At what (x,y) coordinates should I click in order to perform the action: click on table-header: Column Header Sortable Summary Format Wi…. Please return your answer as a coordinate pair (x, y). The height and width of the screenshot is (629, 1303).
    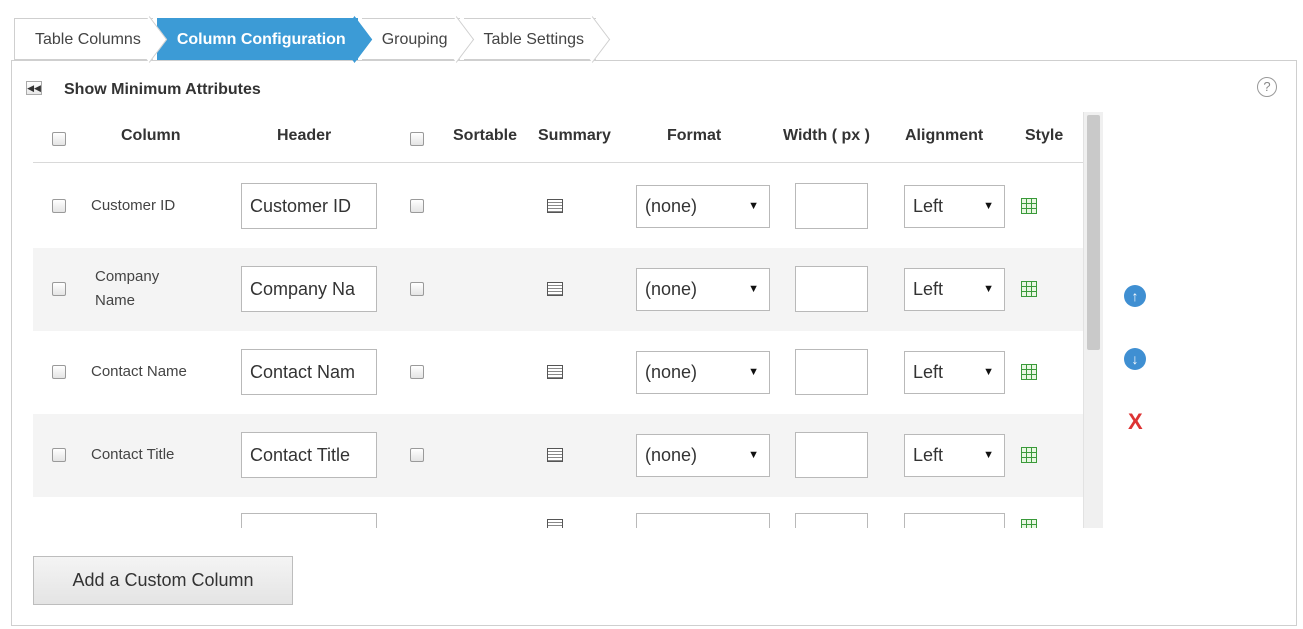
    Looking at the image, I should click on (558, 138).